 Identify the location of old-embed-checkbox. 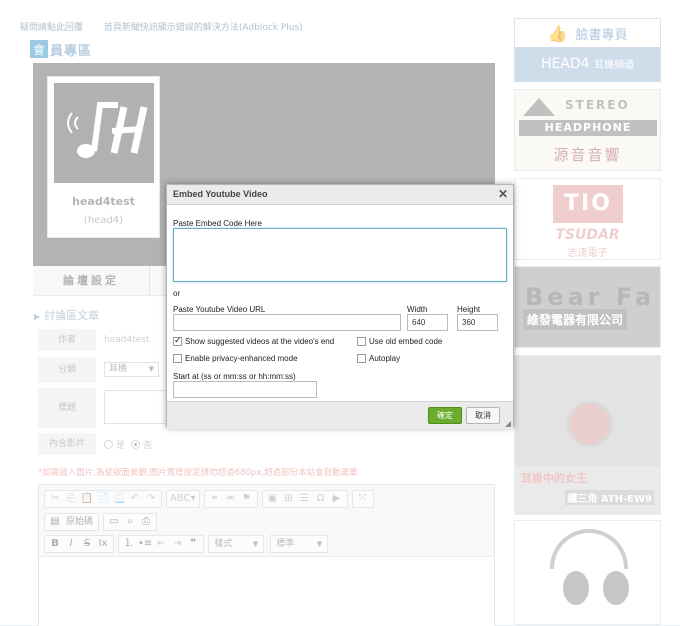
(361, 341).